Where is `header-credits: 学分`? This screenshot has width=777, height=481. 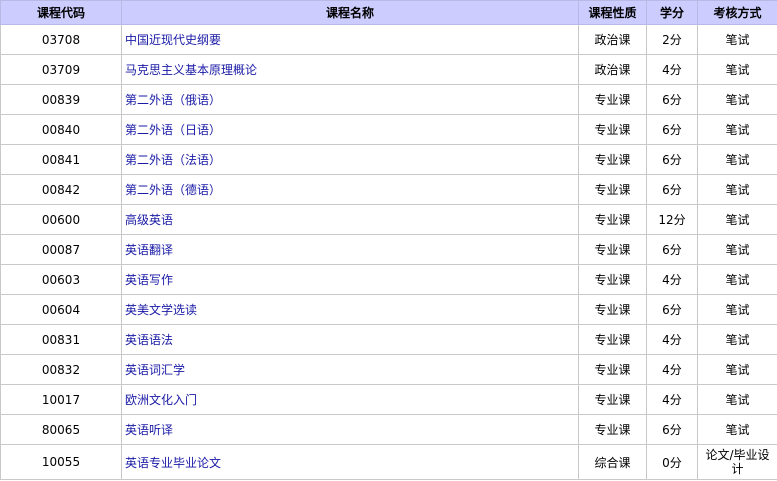
header-credits: 学分 is located at coordinates (672, 12).